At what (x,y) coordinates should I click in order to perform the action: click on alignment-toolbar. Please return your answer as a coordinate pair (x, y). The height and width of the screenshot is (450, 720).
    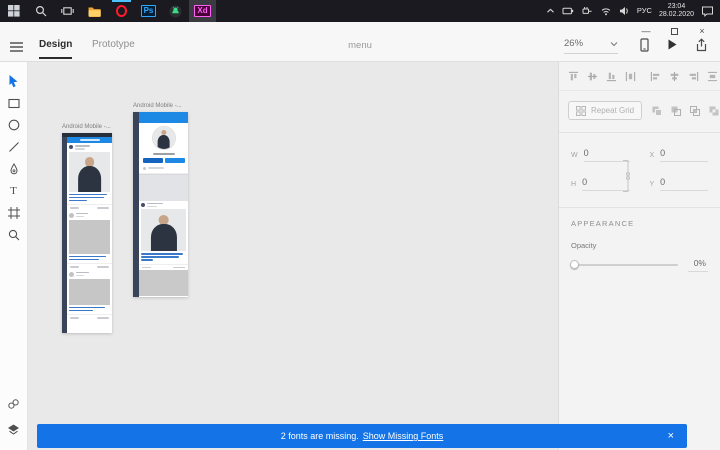
    Looking at the image, I should click on (639, 76).